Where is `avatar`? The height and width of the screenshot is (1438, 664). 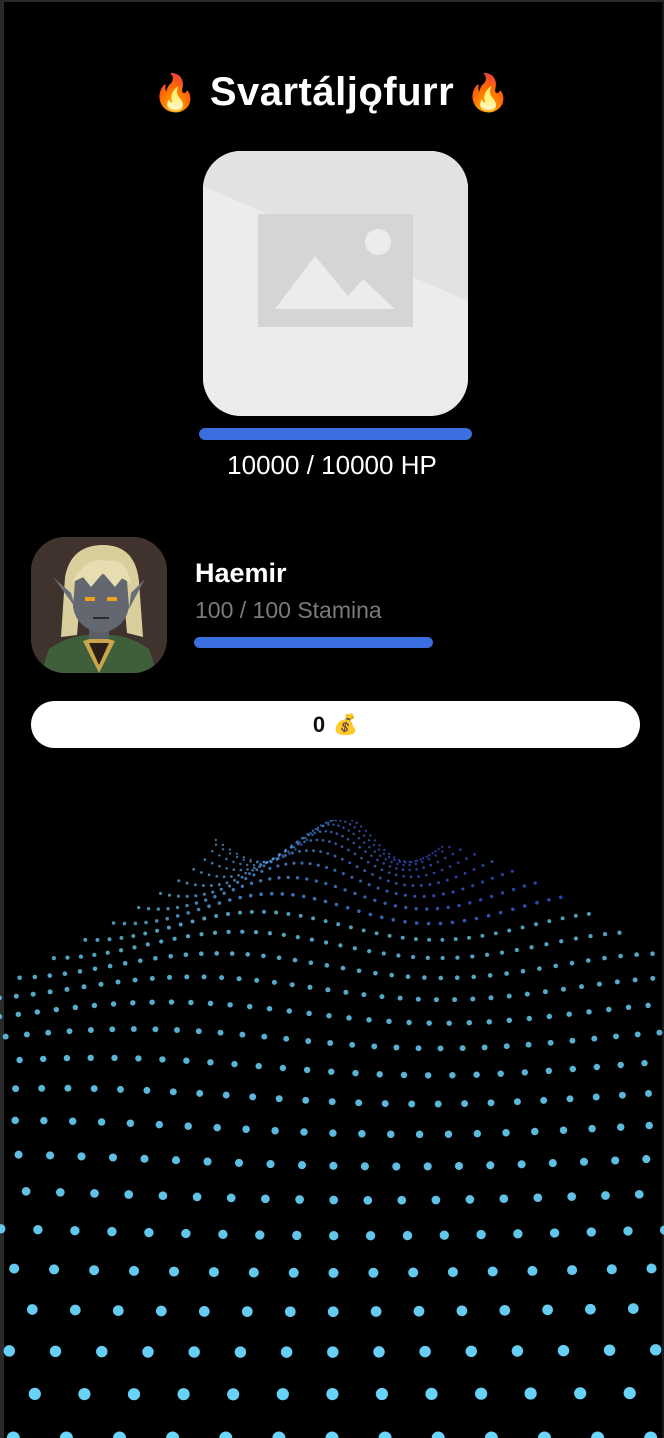 avatar is located at coordinates (99, 605).